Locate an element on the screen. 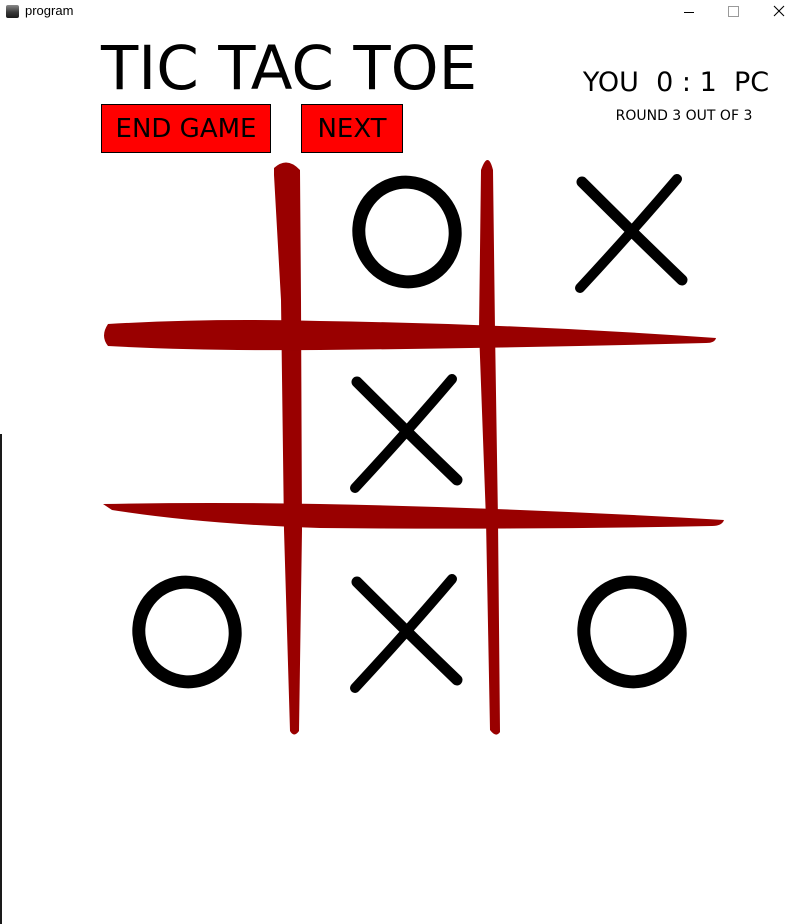  grid-line-horizontal-top is located at coordinates (410, 335).